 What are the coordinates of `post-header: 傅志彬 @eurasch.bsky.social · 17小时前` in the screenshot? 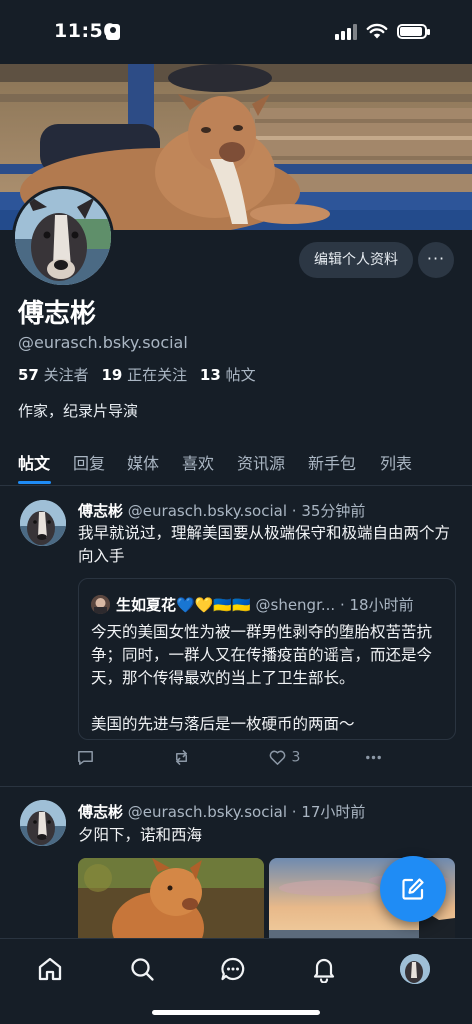 It's located at (221, 811).